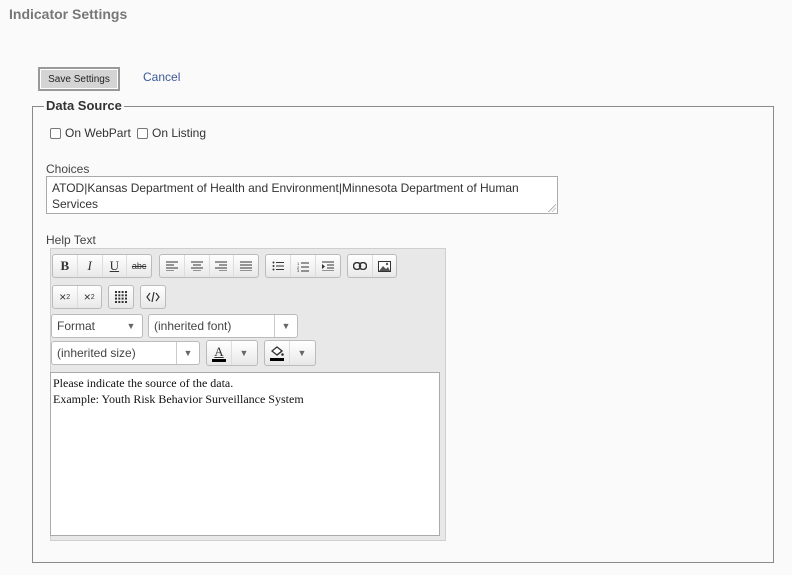  I want to click on alignment-group, so click(209, 266).